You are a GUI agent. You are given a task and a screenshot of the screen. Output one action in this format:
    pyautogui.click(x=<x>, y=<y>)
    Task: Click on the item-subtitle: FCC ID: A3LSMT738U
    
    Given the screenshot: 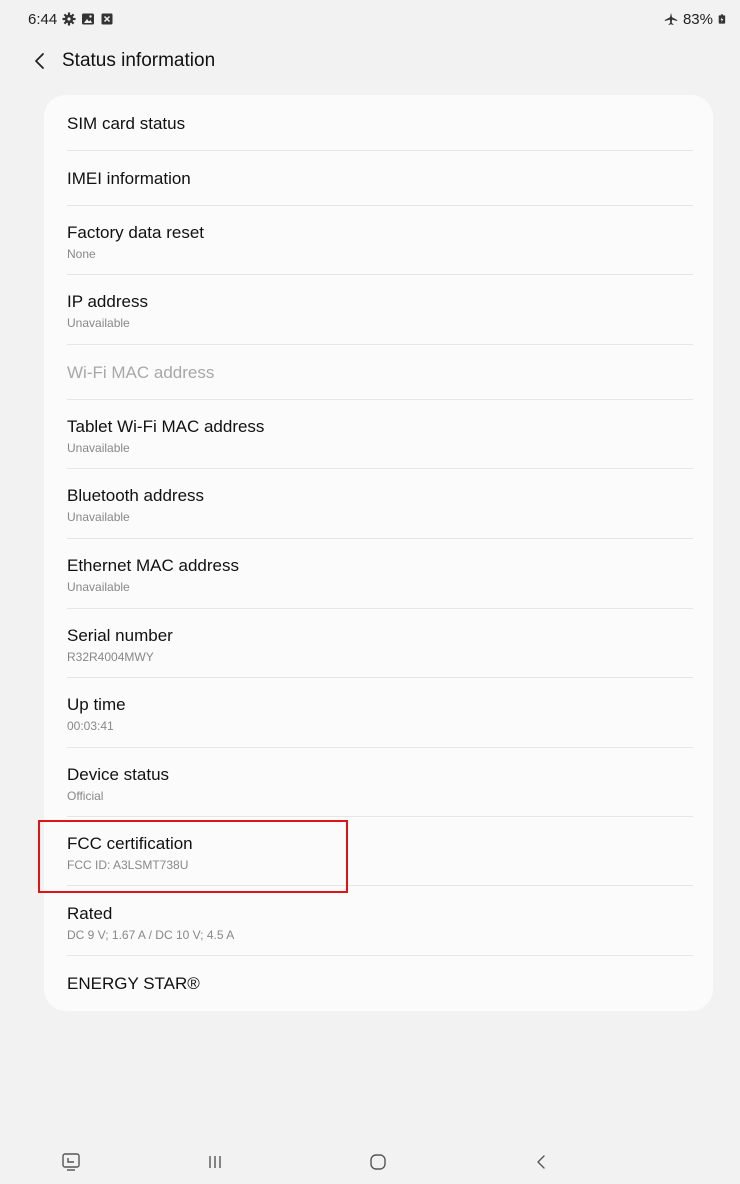 What is the action you would take?
    pyautogui.click(x=128, y=865)
    